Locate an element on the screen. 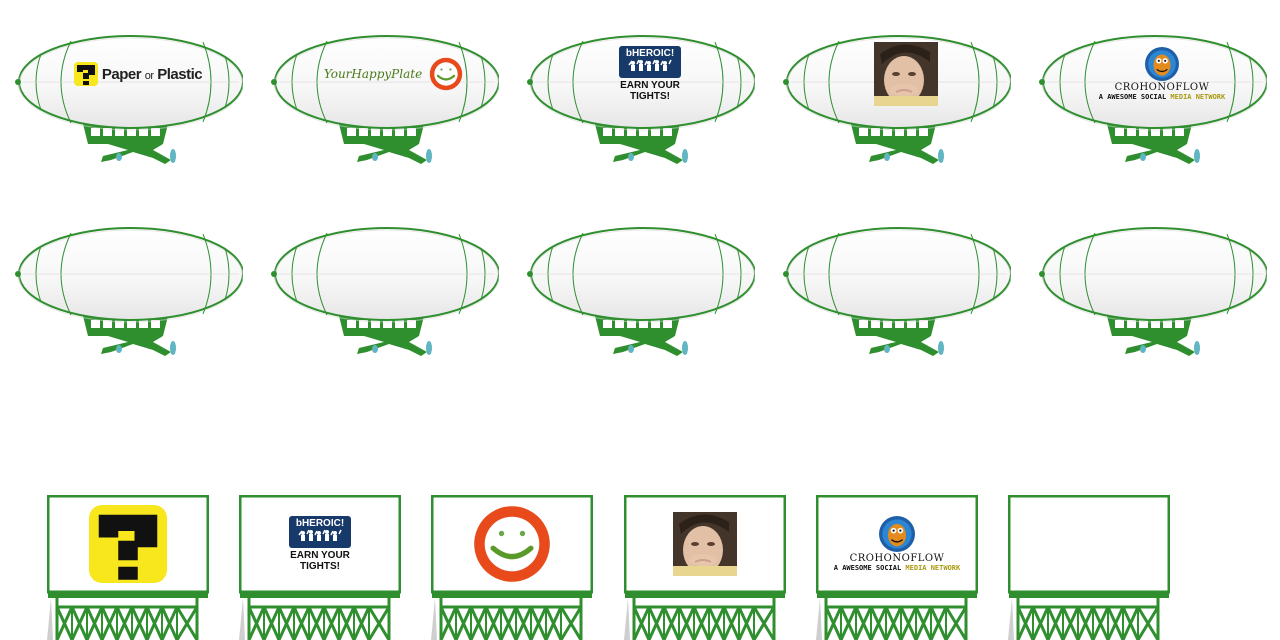  your-happy-plate-wordmark: YourHappyPlate is located at coordinates (373, 74).